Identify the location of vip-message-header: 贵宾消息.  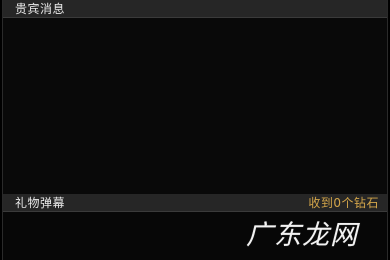
(195, 9).